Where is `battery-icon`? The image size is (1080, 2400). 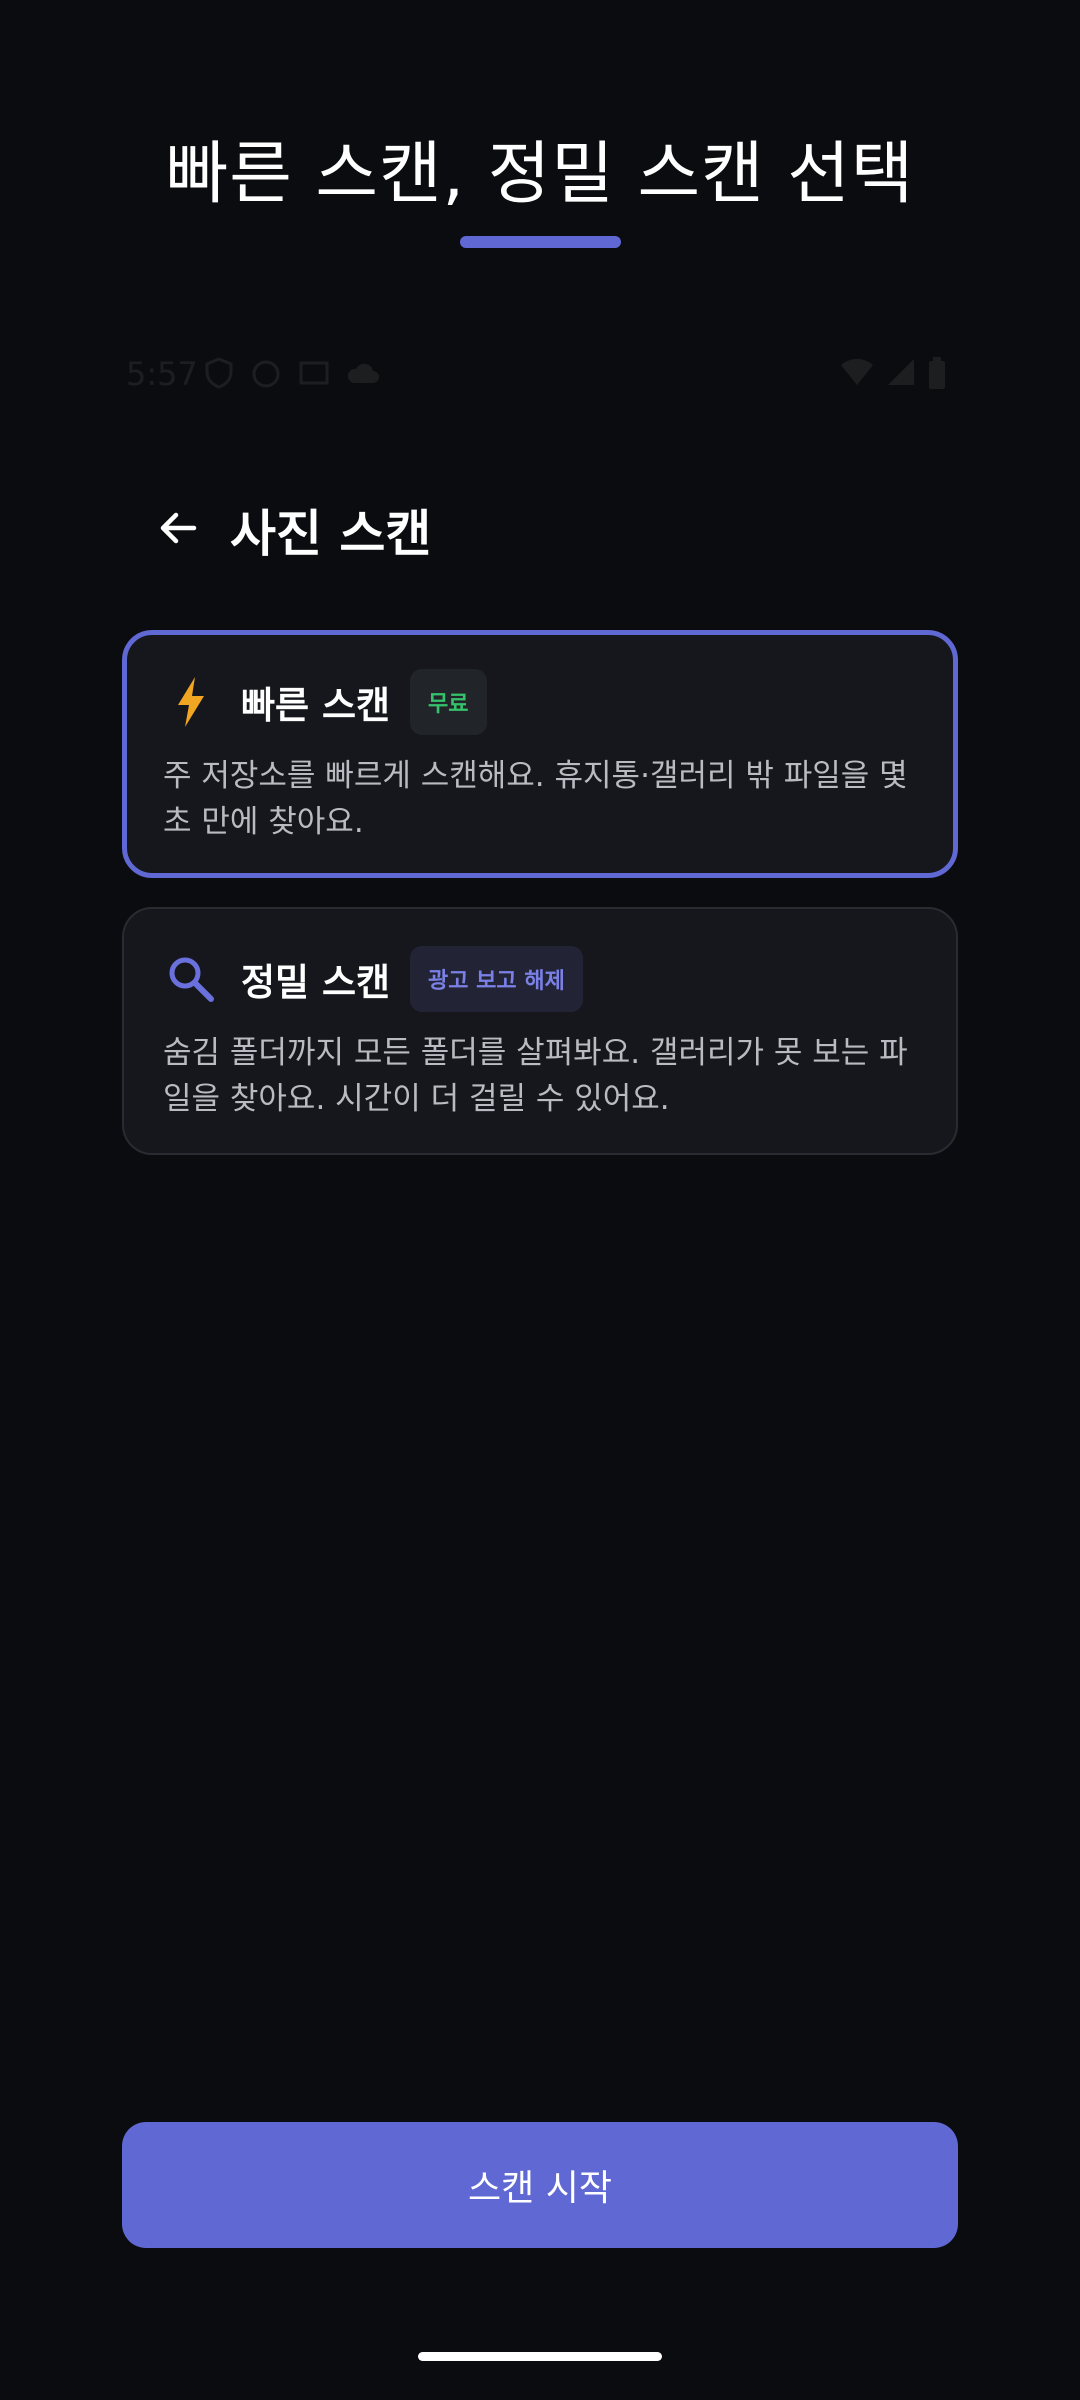
battery-icon is located at coordinates (937, 373).